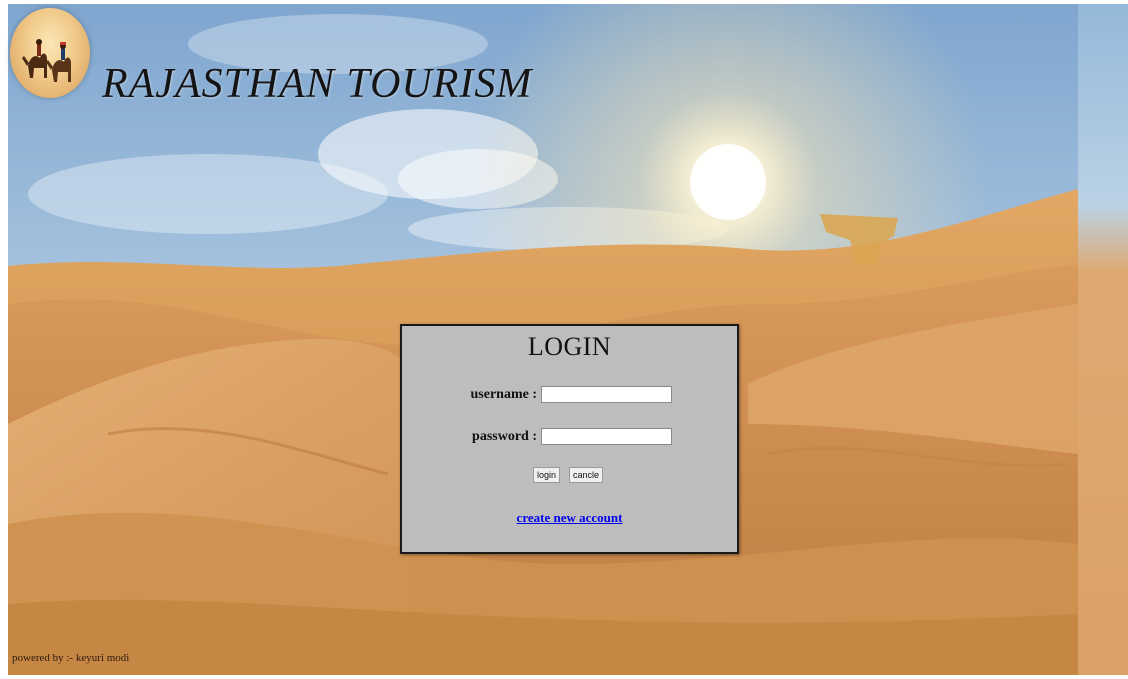 The height and width of the screenshot is (679, 1128). What do you see at coordinates (606, 436) in the screenshot?
I see `password-input` at bounding box center [606, 436].